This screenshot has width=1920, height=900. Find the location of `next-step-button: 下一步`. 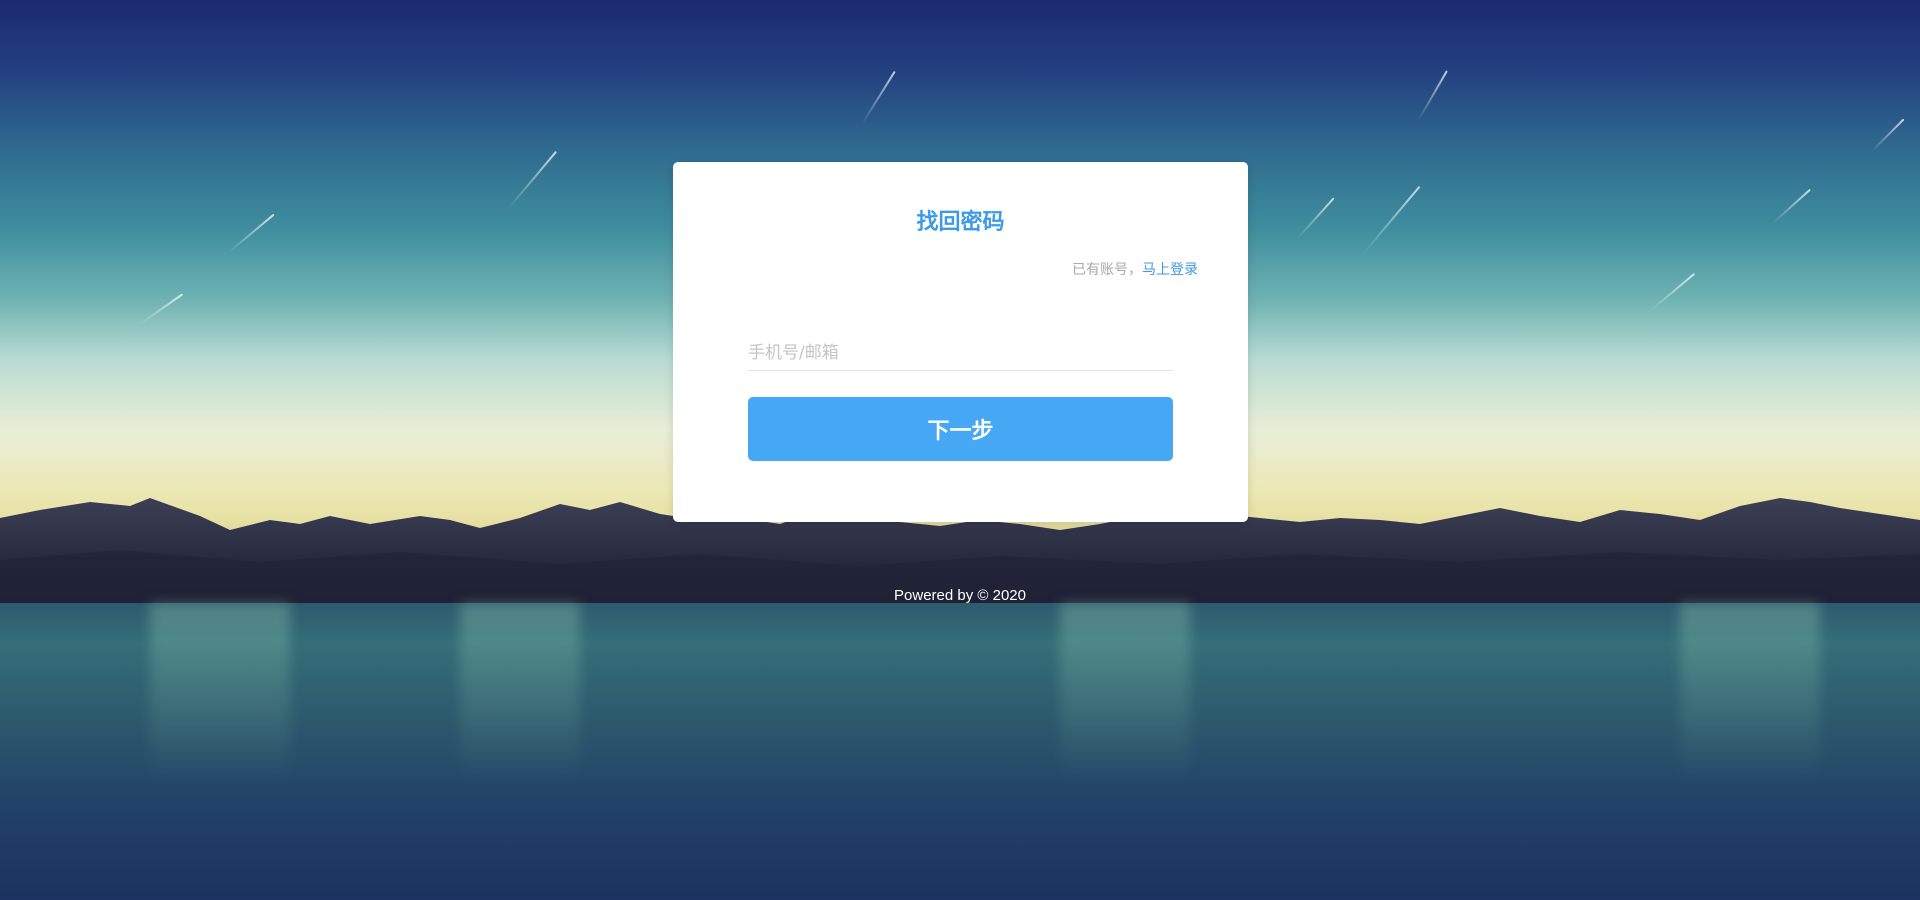

next-step-button: 下一步 is located at coordinates (960, 429).